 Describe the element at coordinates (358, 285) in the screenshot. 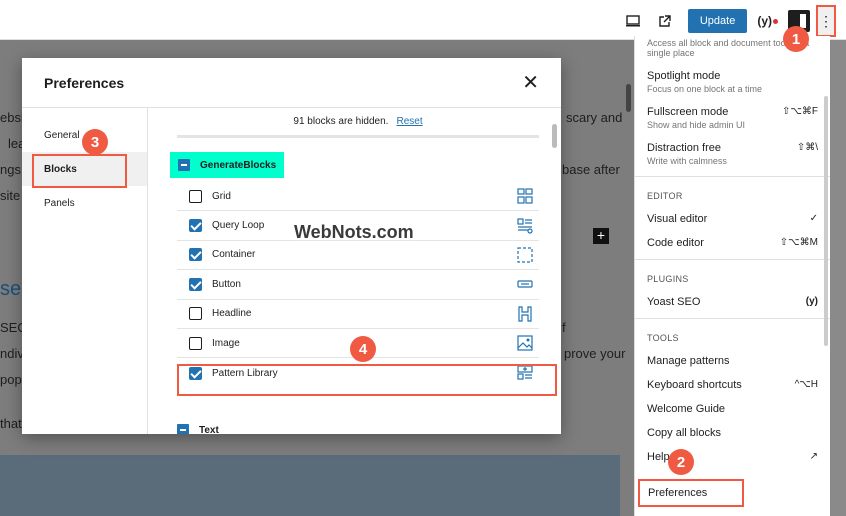

I see `block-row-button: Button` at that location.